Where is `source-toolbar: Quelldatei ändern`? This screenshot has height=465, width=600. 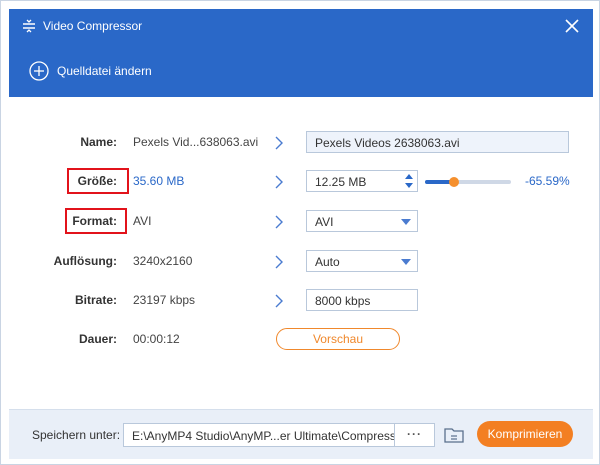 source-toolbar: Quelldatei ändern is located at coordinates (301, 70).